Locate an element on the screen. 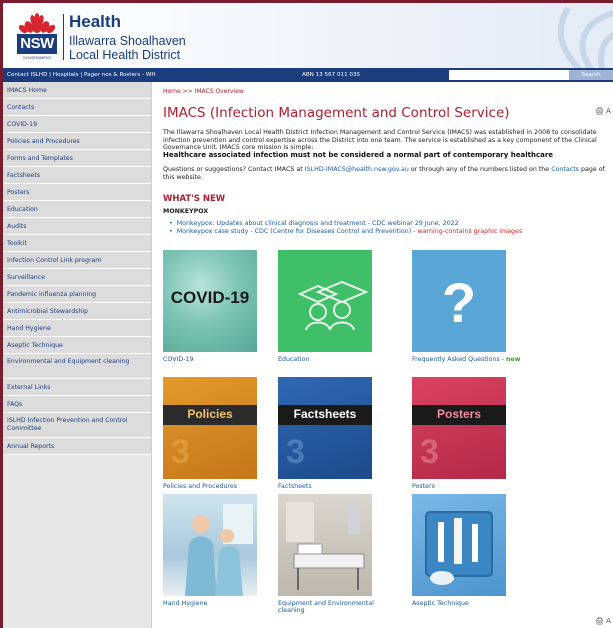  sidebar-item-posters: Posters is located at coordinates (77, 192).